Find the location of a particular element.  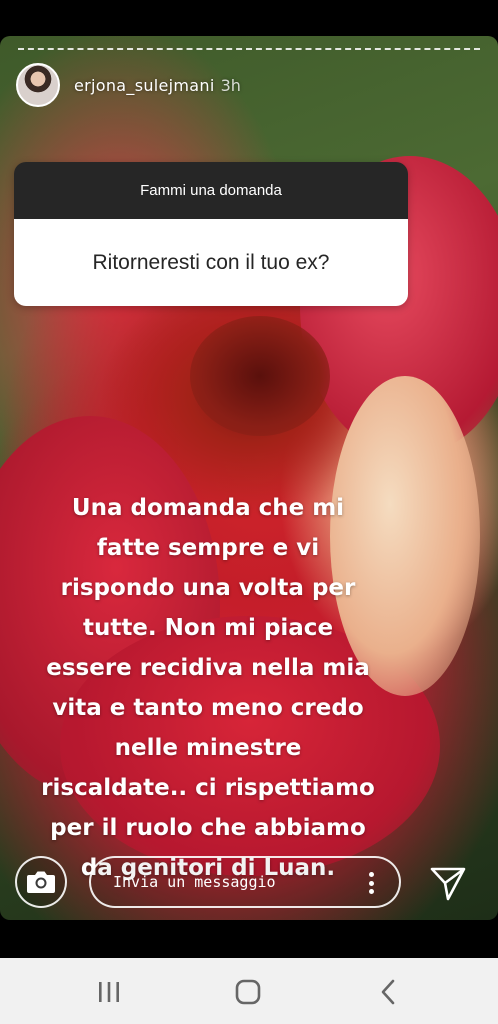

recent-apps-button is located at coordinates (109, 992).